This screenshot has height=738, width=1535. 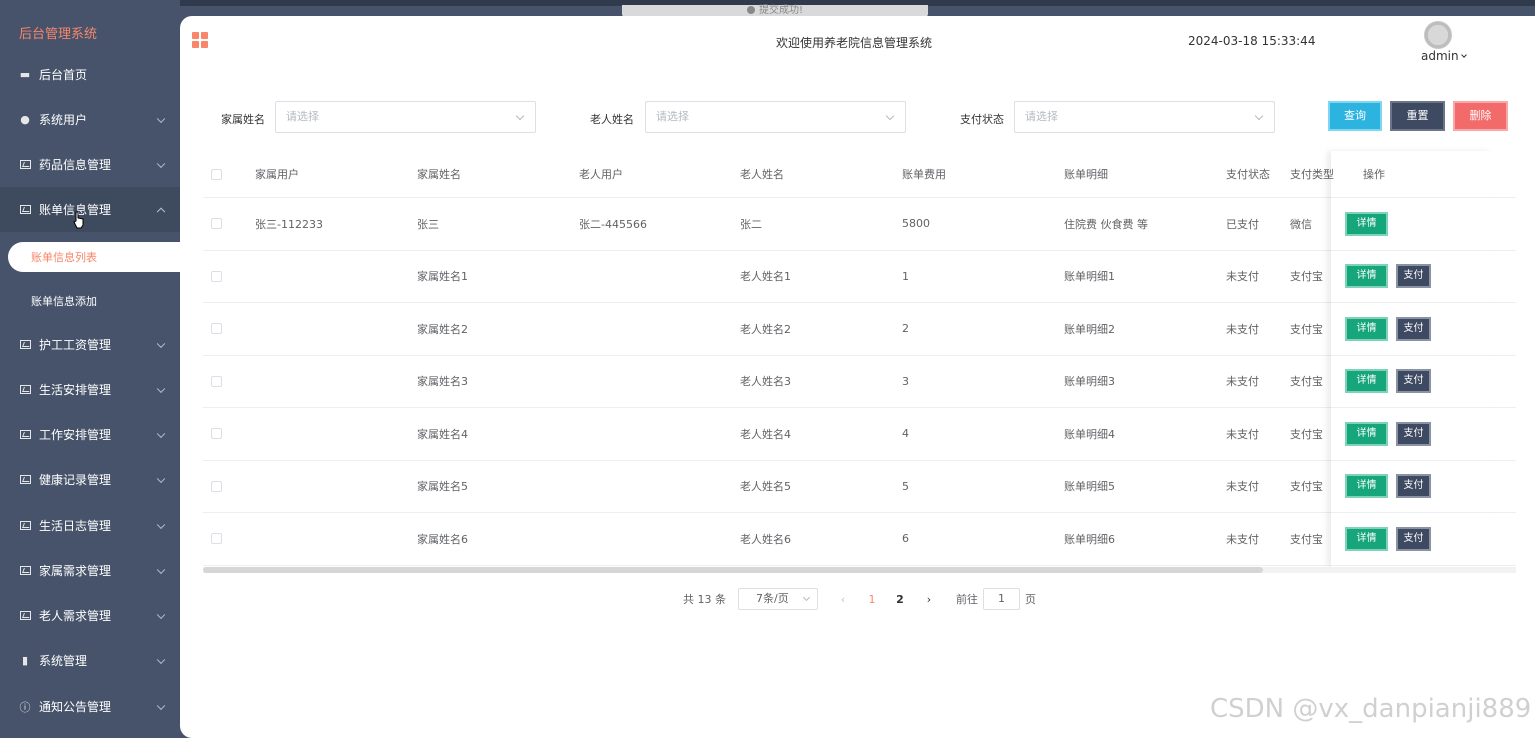 I want to click on monitor-icon: ▬, so click(x=25, y=74).